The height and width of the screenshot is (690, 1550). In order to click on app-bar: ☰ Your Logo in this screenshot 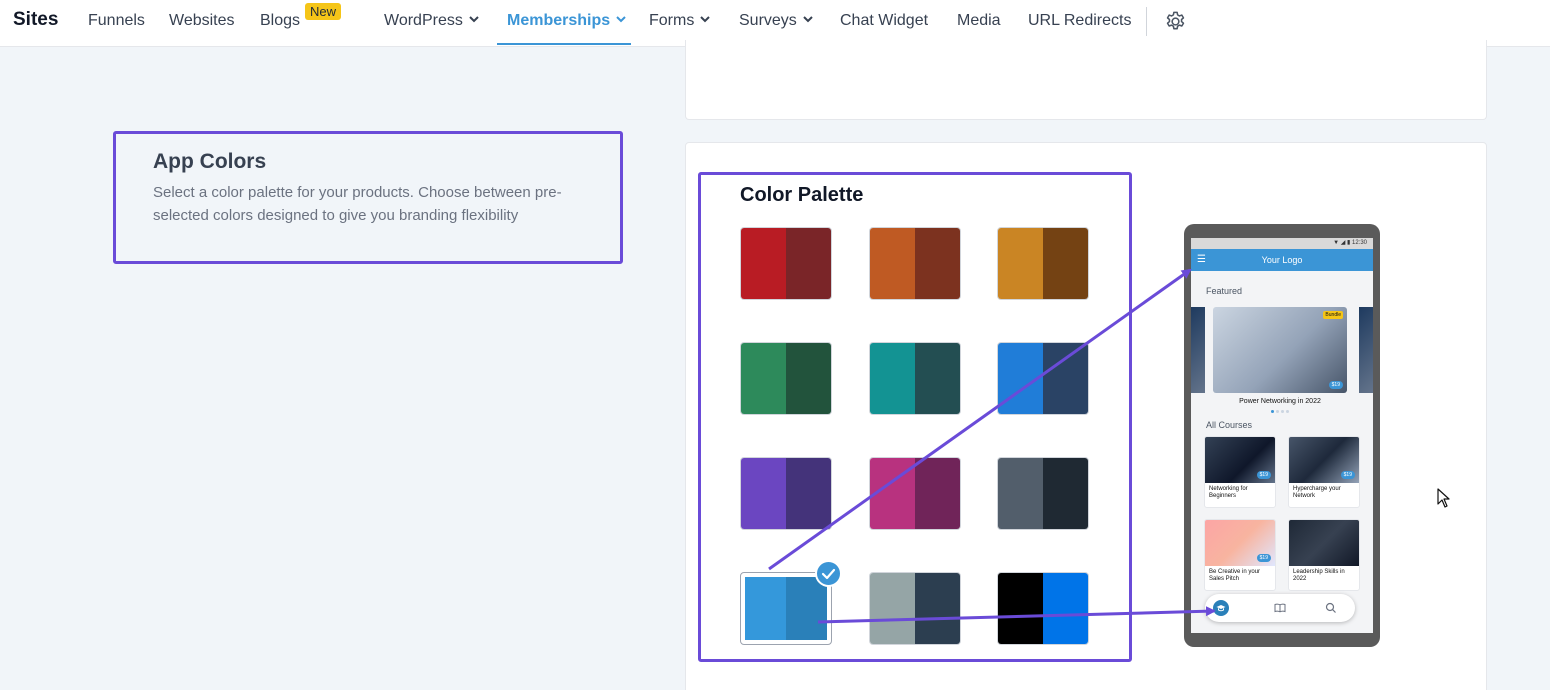, I will do `click(1282, 260)`.